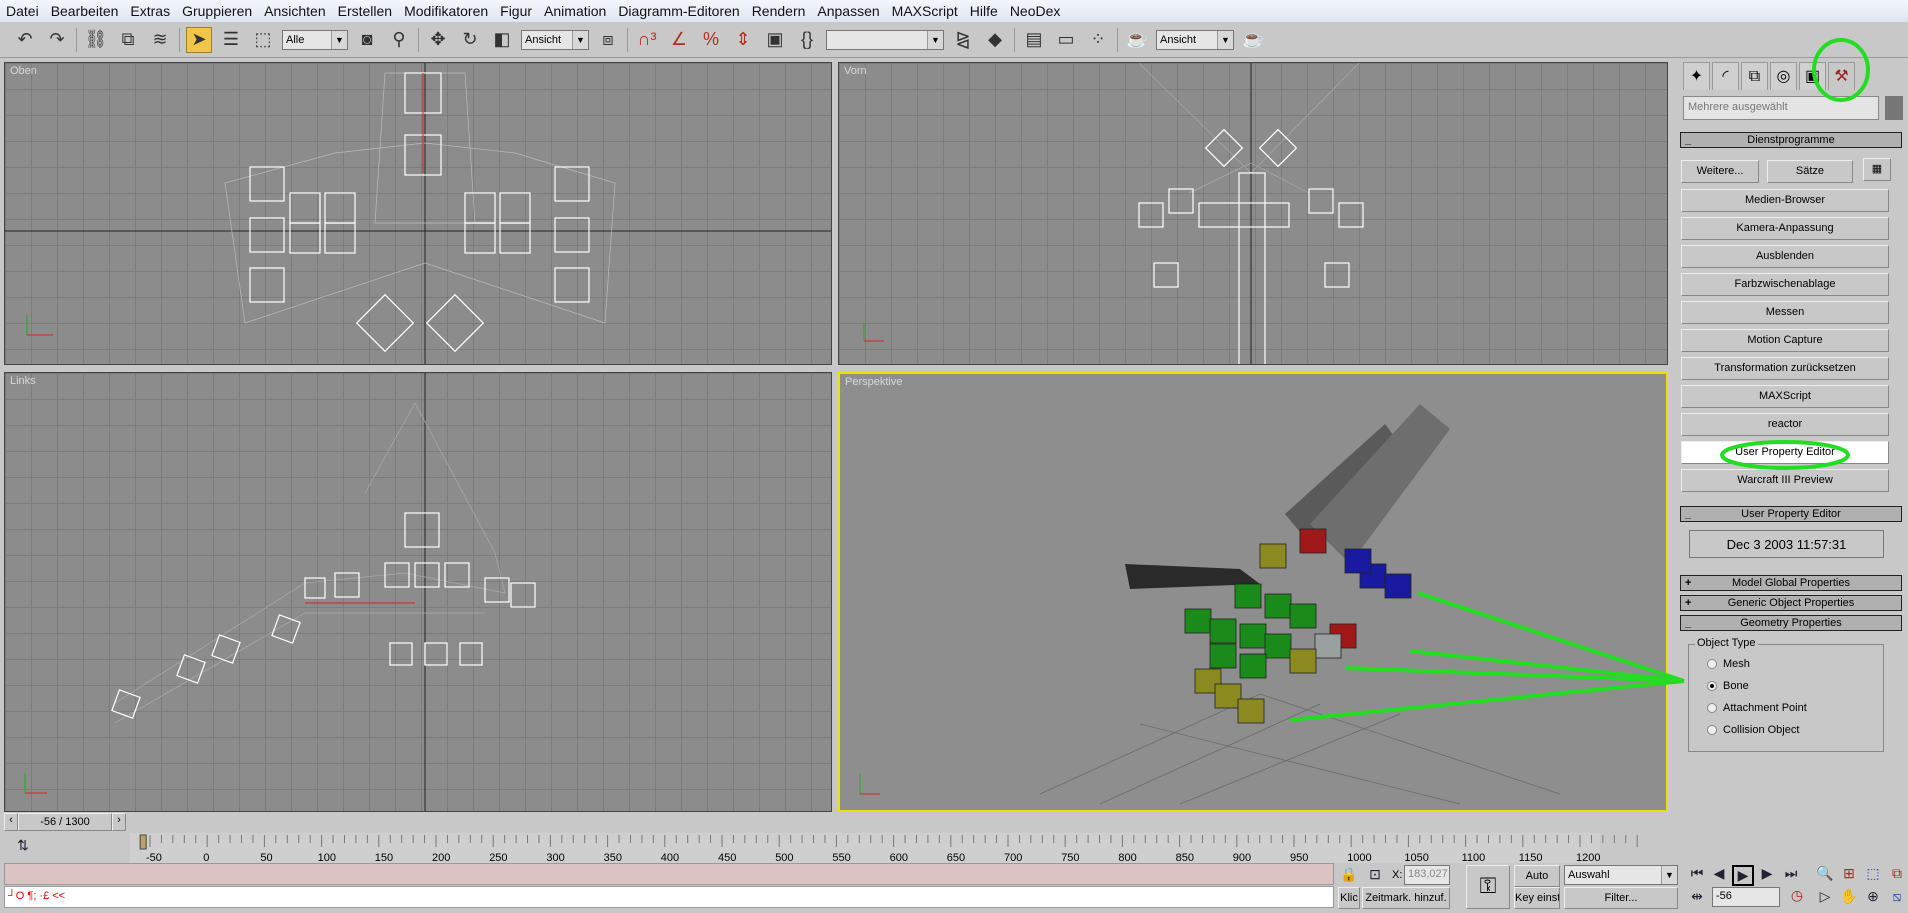 Image resolution: width=1908 pixels, height=913 pixels. Describe the element at coordinates (1746, 897) in the screenshot. I see `current-frame-field: -56` at that location.